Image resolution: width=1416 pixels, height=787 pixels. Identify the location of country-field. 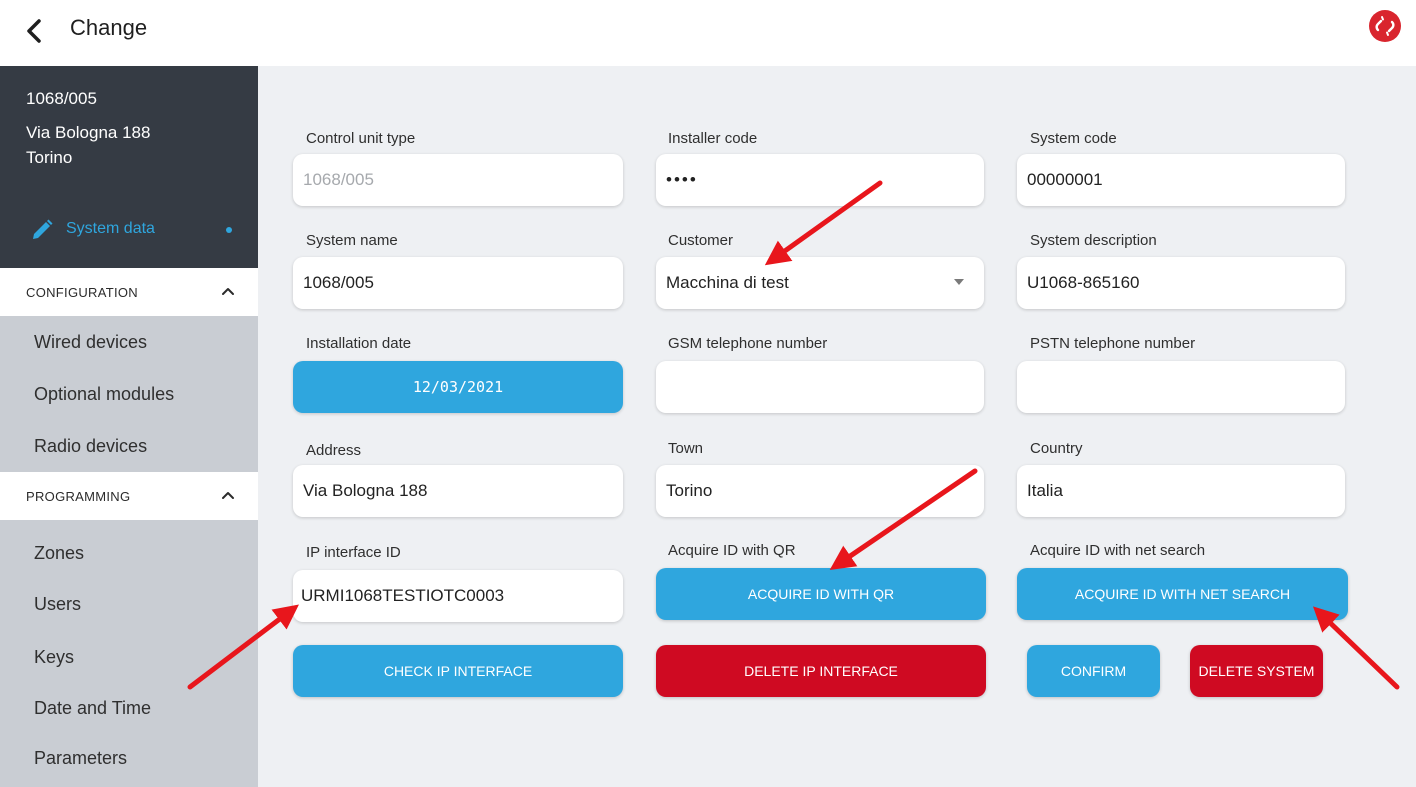
(1181, 491).